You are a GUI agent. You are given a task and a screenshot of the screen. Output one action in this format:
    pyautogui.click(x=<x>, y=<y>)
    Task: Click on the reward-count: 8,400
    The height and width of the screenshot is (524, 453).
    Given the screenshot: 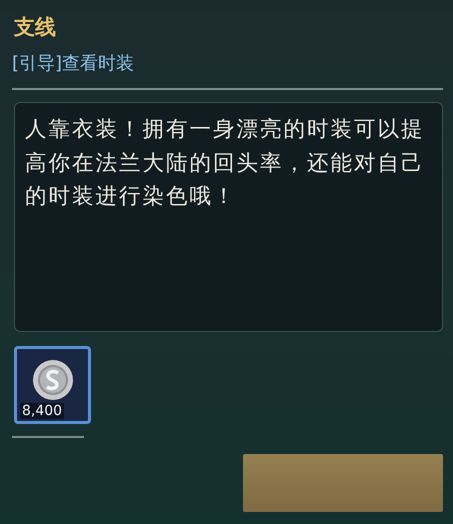 What is the action you would take?
    pyautogui.click(x=42, y=411)
    